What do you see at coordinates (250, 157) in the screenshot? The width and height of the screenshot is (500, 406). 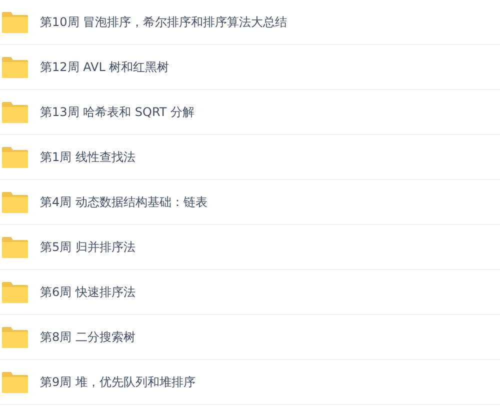 I see `folder-row: 第1周 线性查找法` at bounding box center [250, 157].